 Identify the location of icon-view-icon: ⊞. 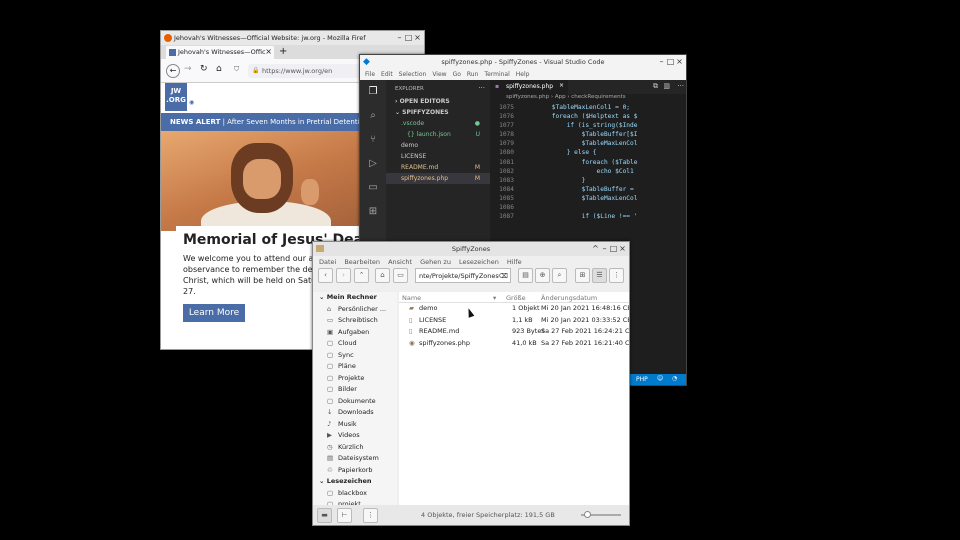
(582, 275).